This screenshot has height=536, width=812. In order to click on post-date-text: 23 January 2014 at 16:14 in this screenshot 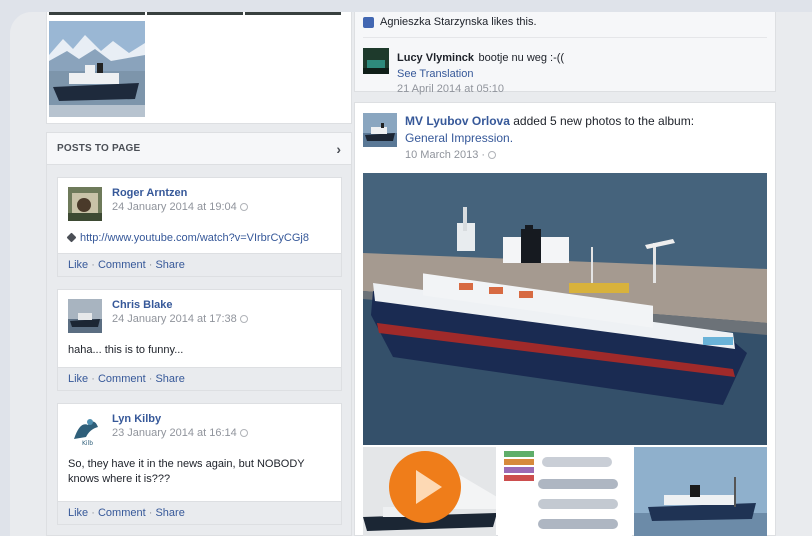, I will do `click(174, 433)`.